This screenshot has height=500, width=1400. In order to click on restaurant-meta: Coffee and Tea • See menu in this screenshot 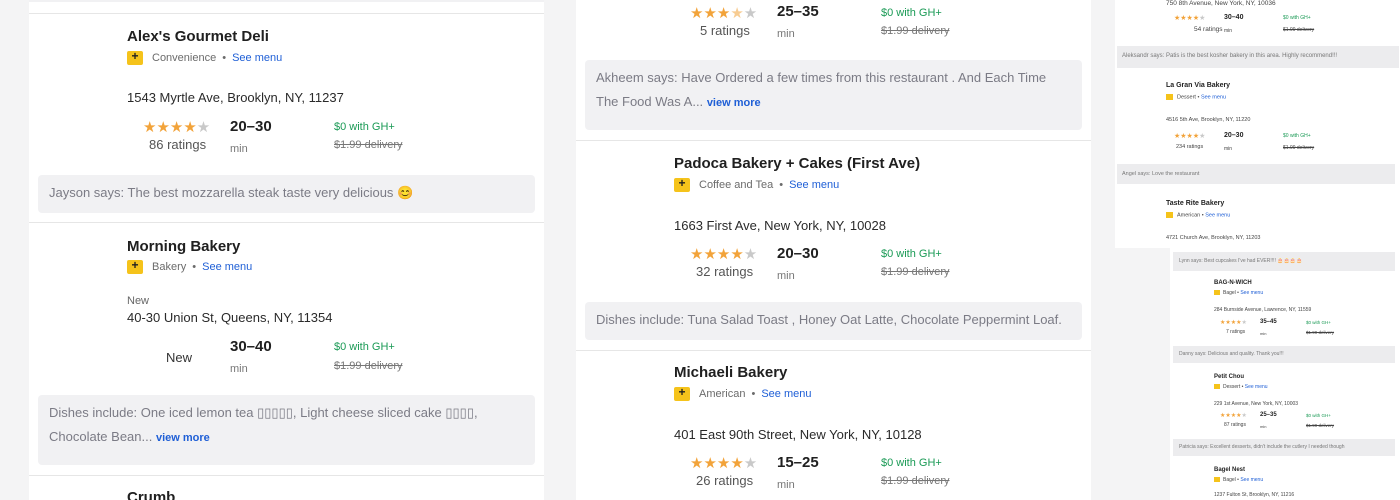, I will do `click(756, 184)`.